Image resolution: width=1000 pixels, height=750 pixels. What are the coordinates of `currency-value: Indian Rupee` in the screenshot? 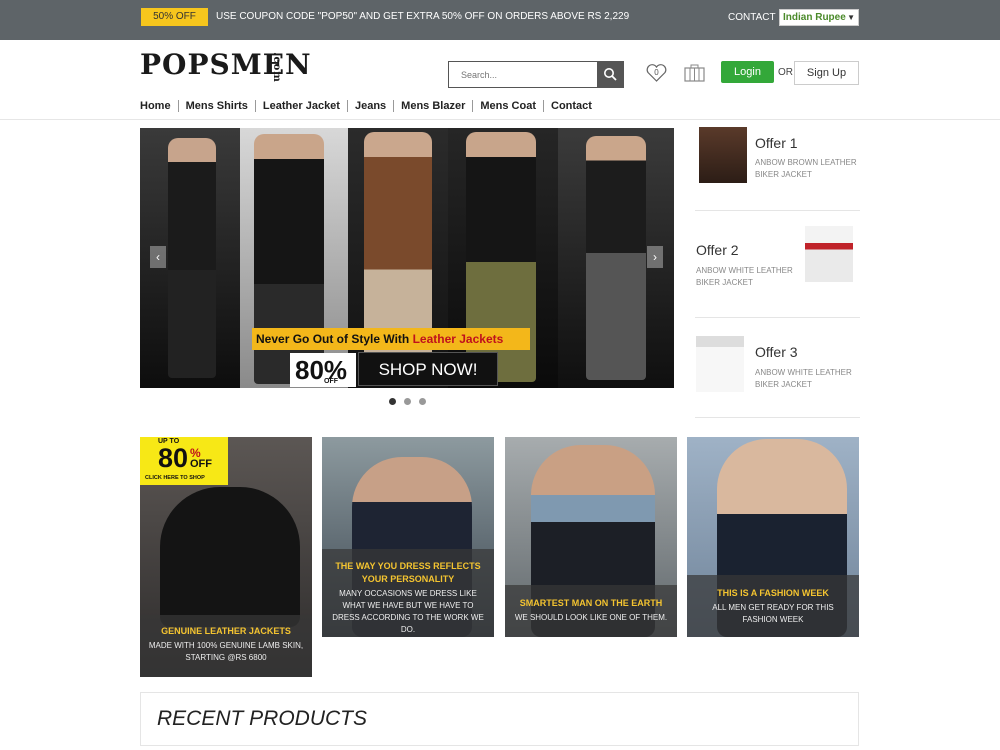 It's located at (814, 17).